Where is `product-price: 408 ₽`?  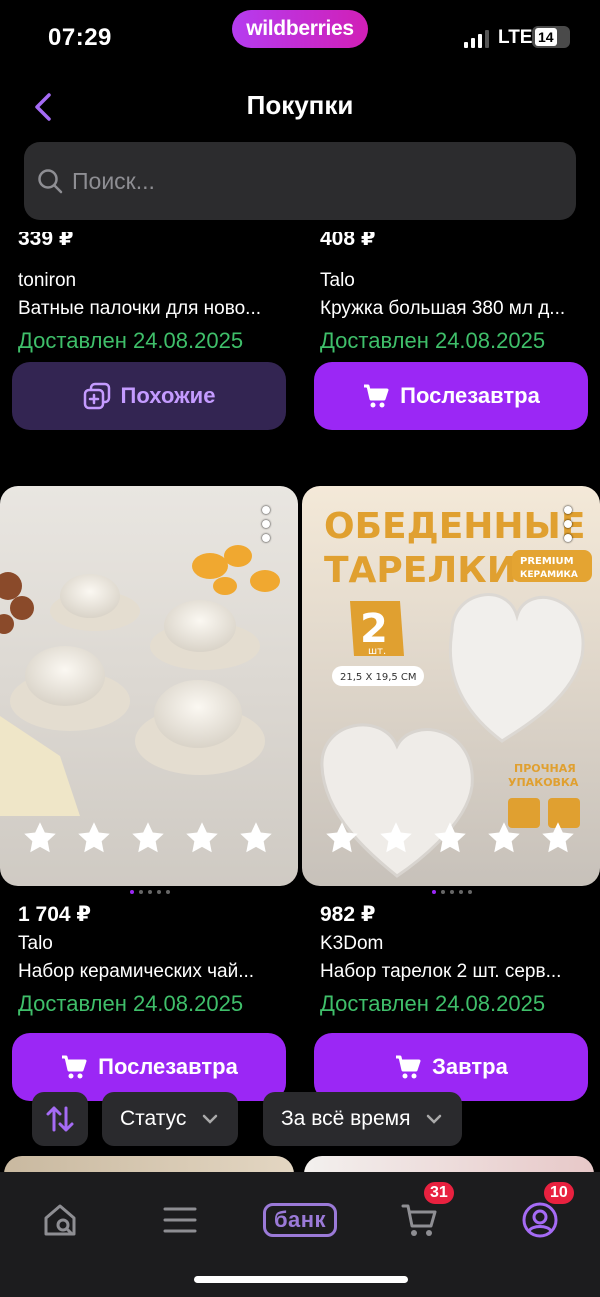 product-price: 408 ₽ is located at coordinates (348, 241).